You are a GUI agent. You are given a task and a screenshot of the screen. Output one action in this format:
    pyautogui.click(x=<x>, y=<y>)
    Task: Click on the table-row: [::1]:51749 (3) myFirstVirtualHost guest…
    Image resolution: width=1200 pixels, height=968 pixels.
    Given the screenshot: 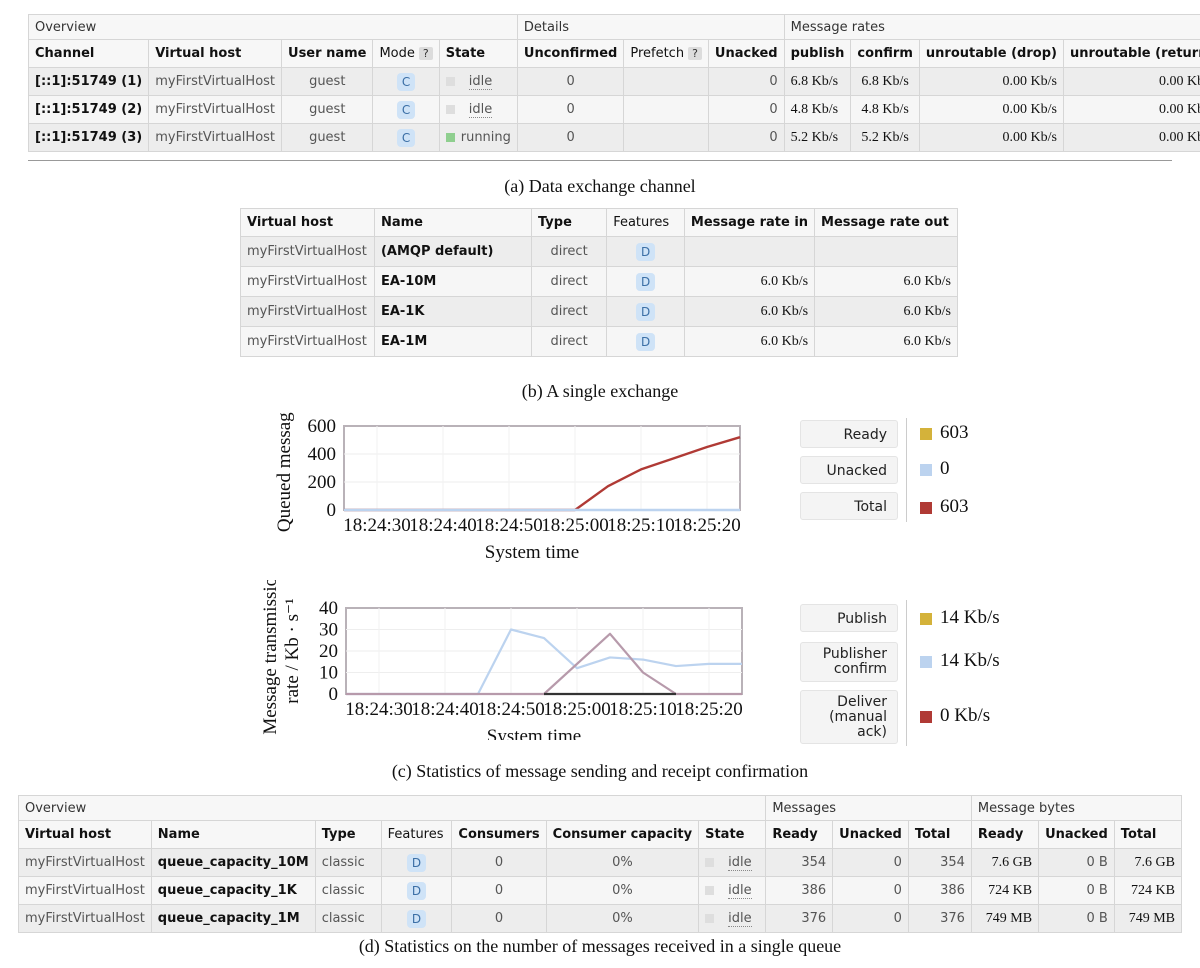 What is the action you would take?
    pyautogui.click(x=613, y=137)
    